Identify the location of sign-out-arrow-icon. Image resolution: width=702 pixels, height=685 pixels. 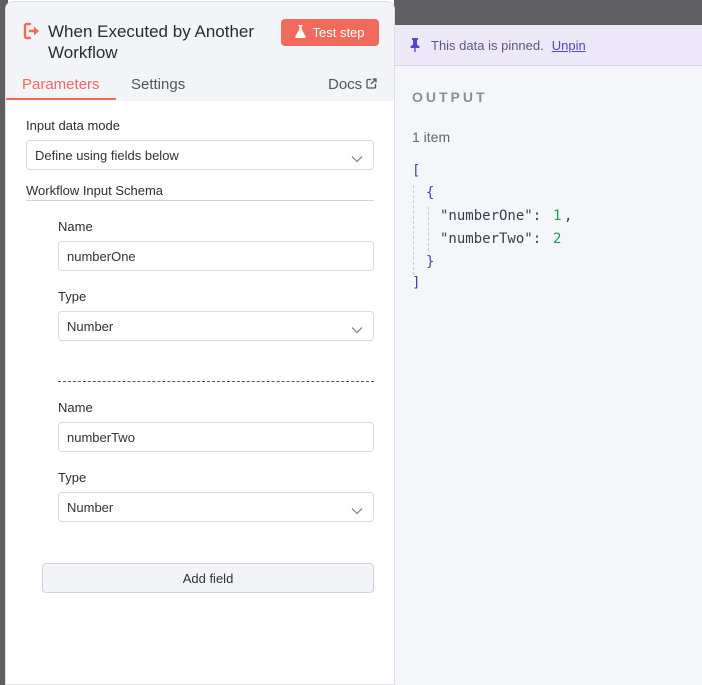
(32, 31).